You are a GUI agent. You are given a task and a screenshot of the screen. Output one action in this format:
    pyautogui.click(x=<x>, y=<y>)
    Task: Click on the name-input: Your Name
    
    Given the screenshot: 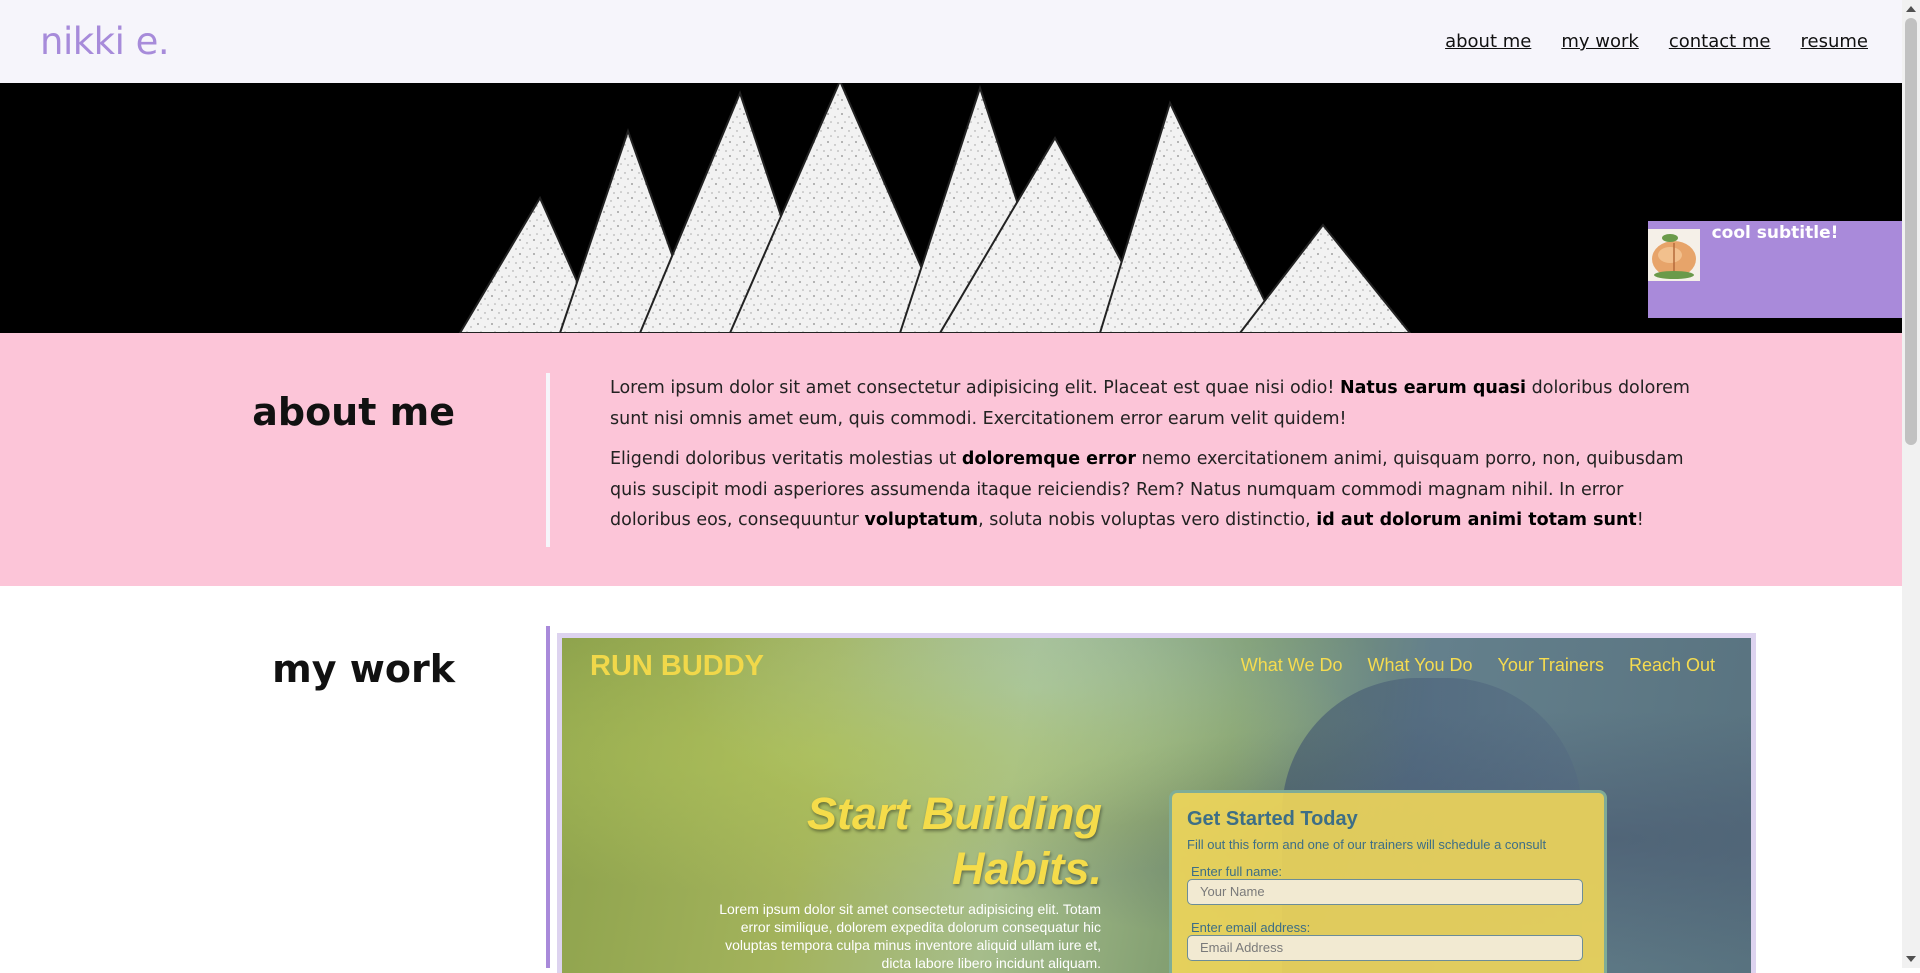 What is the action you would take?
    pyautogui.click(x=1385, y=892)
    